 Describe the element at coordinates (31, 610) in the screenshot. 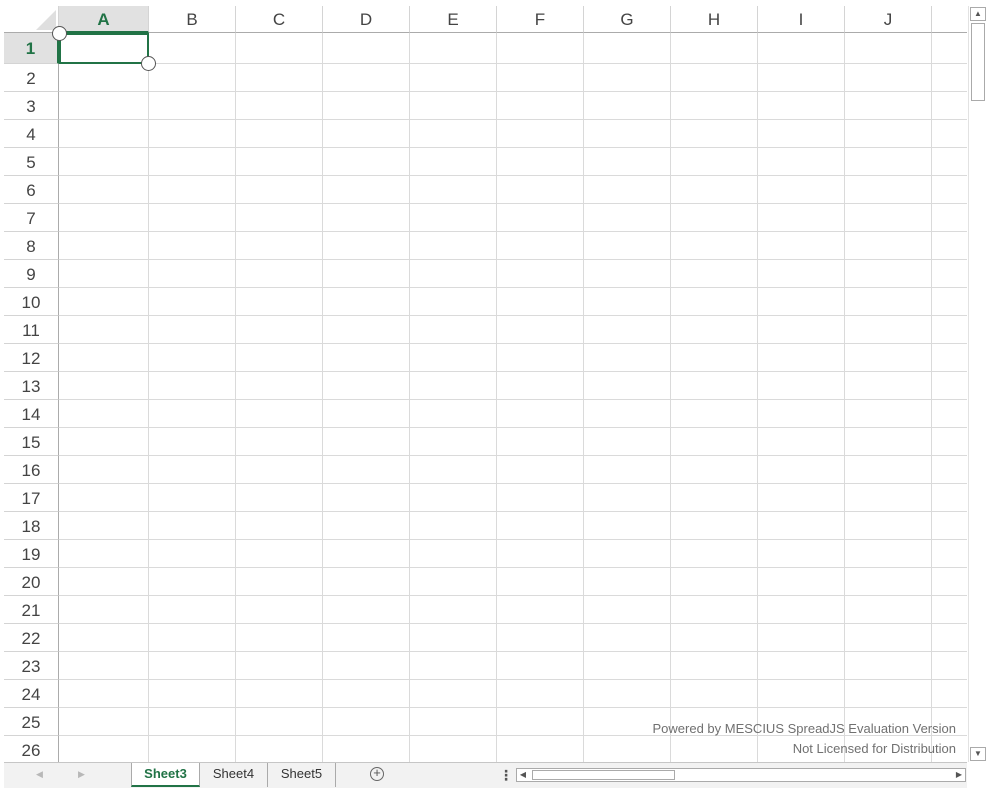

I see `row-header-21: 21` at that location.